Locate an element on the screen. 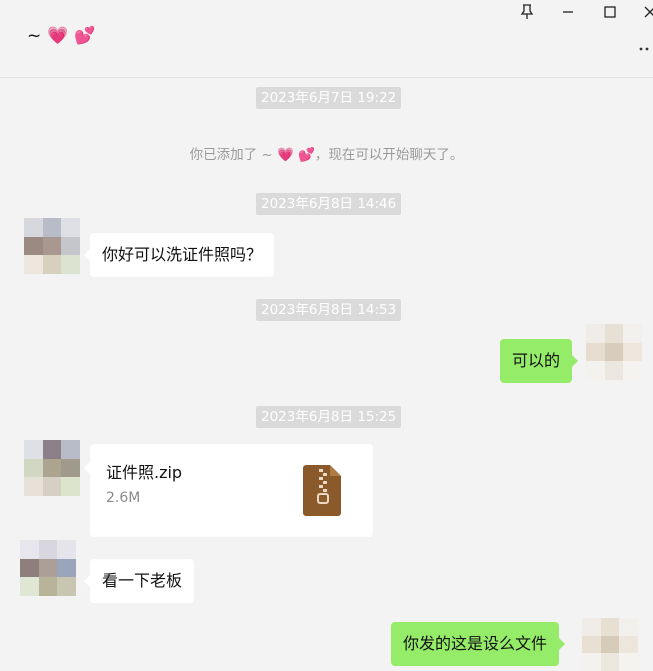 The image size is (653, 671). file-name: 证件照.zip is located at coordinates (144, 472).